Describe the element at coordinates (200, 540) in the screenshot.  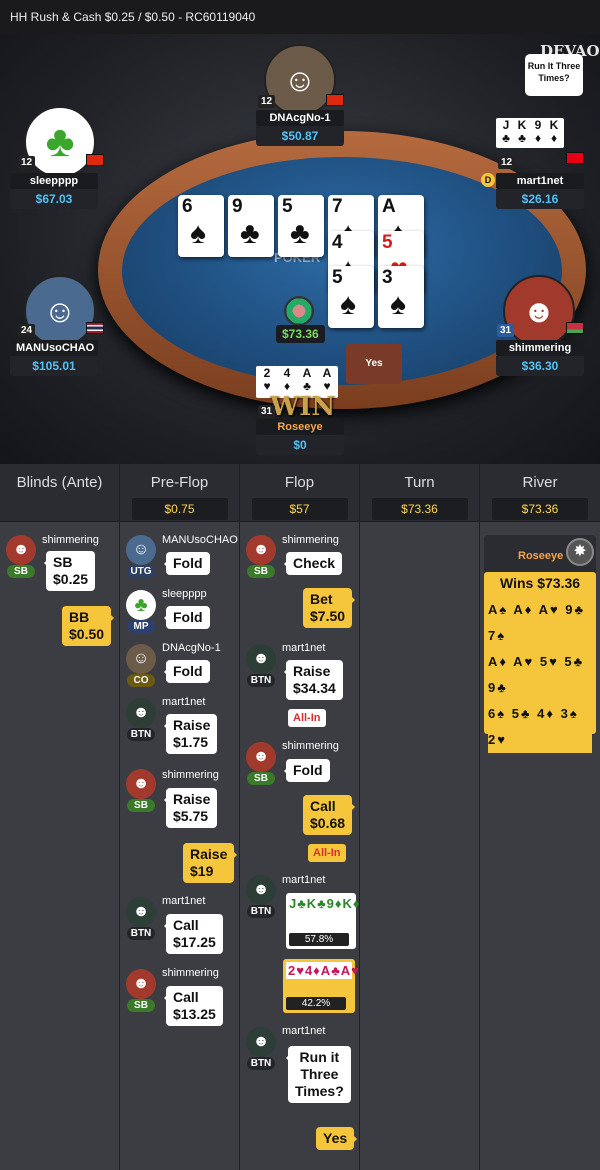
I see `player-name: MANUsoCHAO` at that location.